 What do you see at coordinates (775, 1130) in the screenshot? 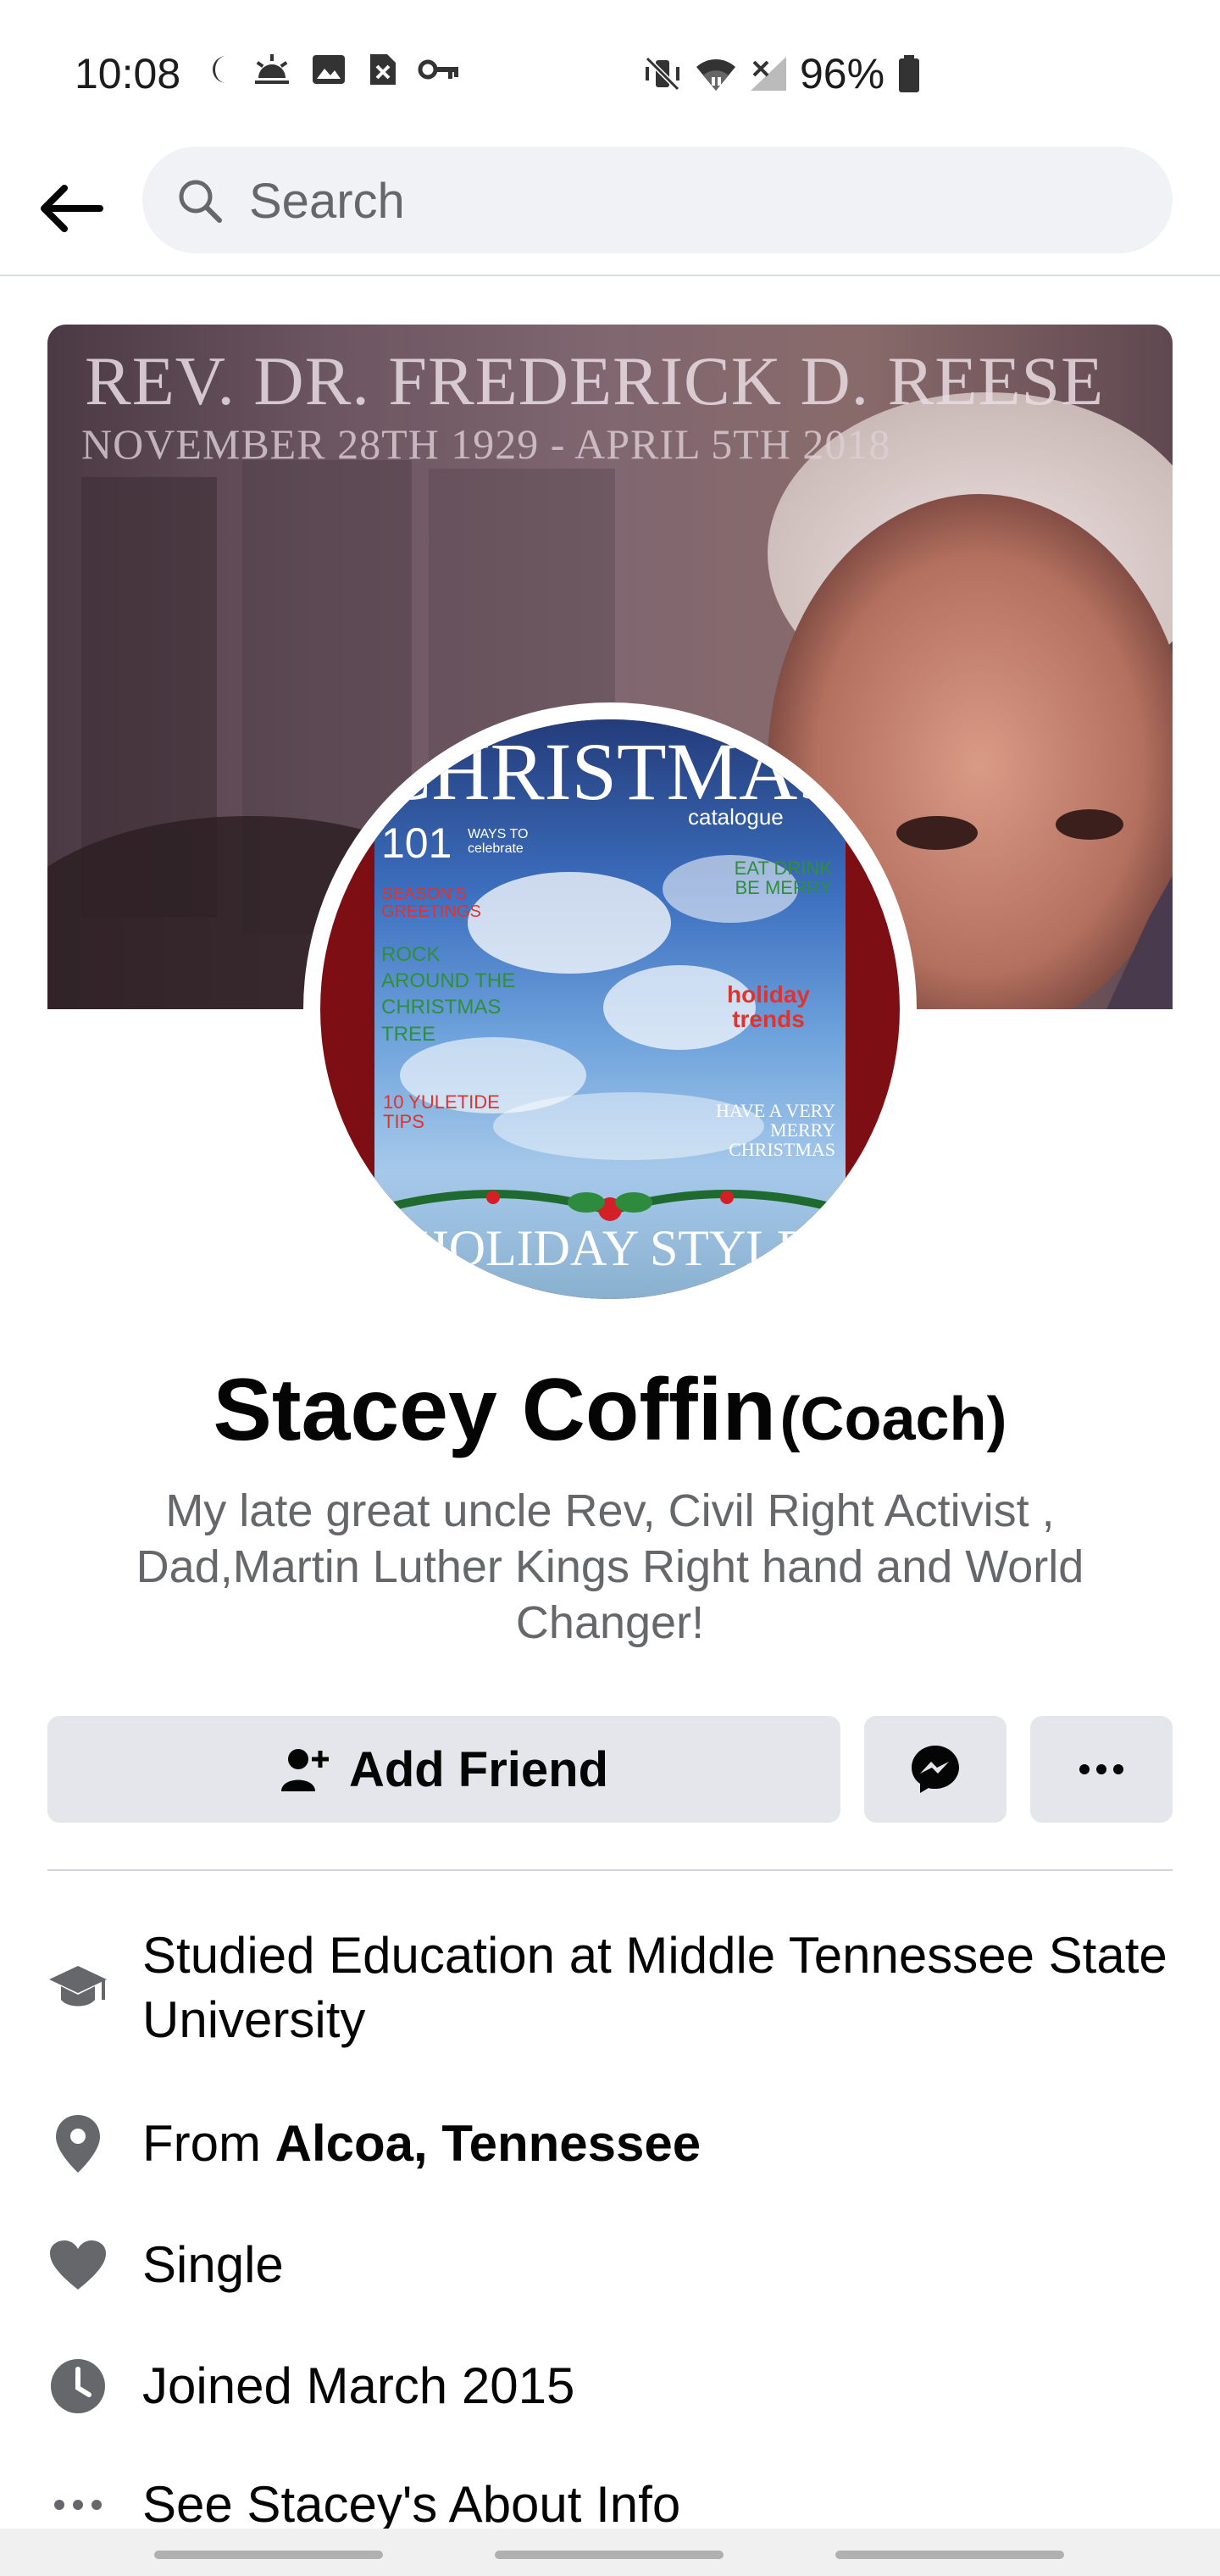
I see `magazine-merry-text: HAVE A VERY MERRY CHRISTMAS` at bounding box center [775, 1130].